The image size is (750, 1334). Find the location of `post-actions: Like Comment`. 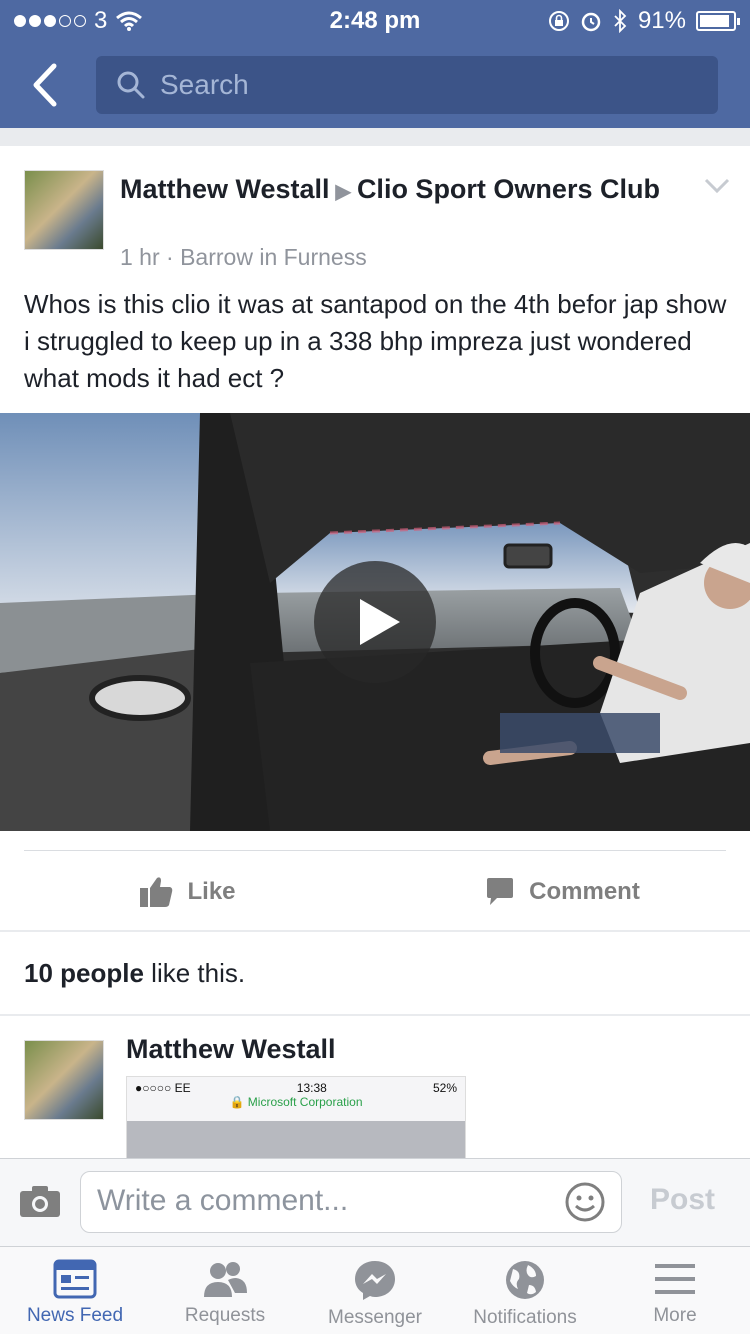

post-actions: Like Comment is located at coordinates (375, 892).